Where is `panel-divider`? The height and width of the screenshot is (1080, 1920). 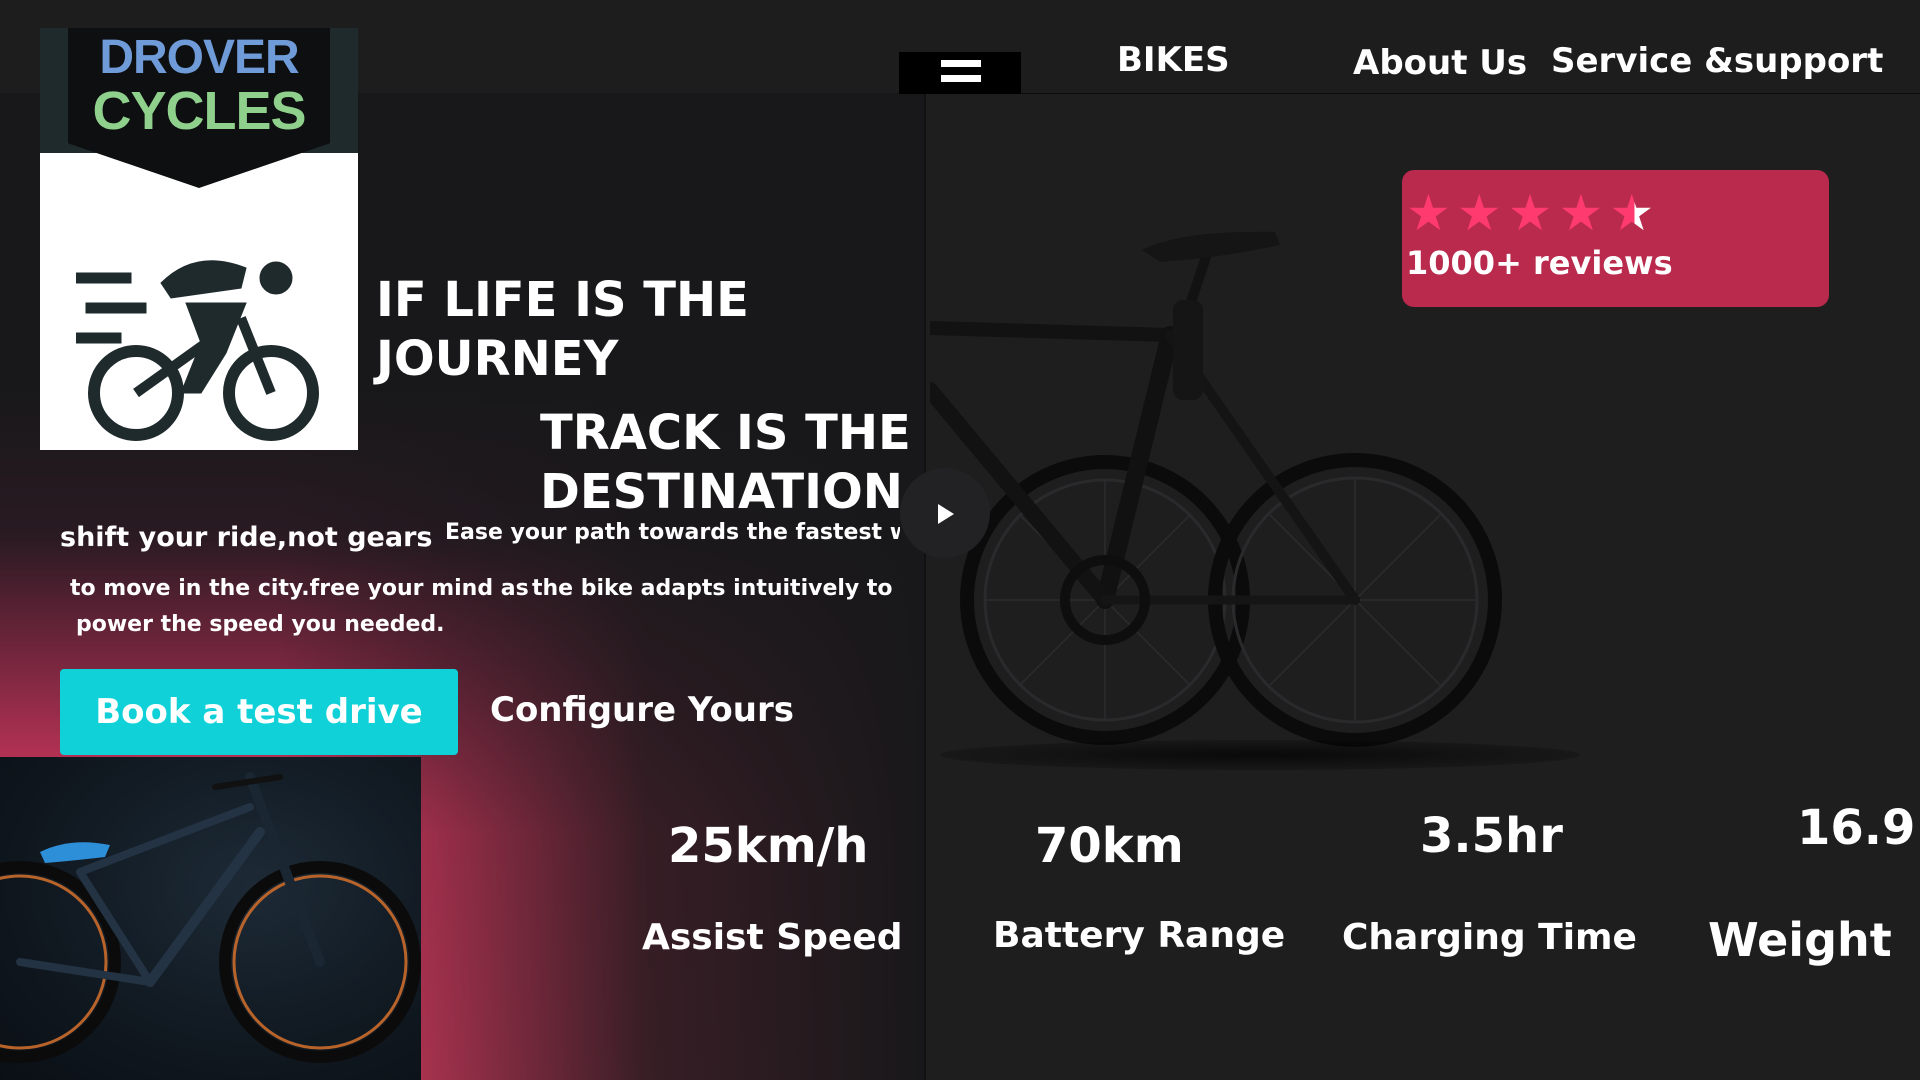
panel-divider is located at coordinates (925, 586).